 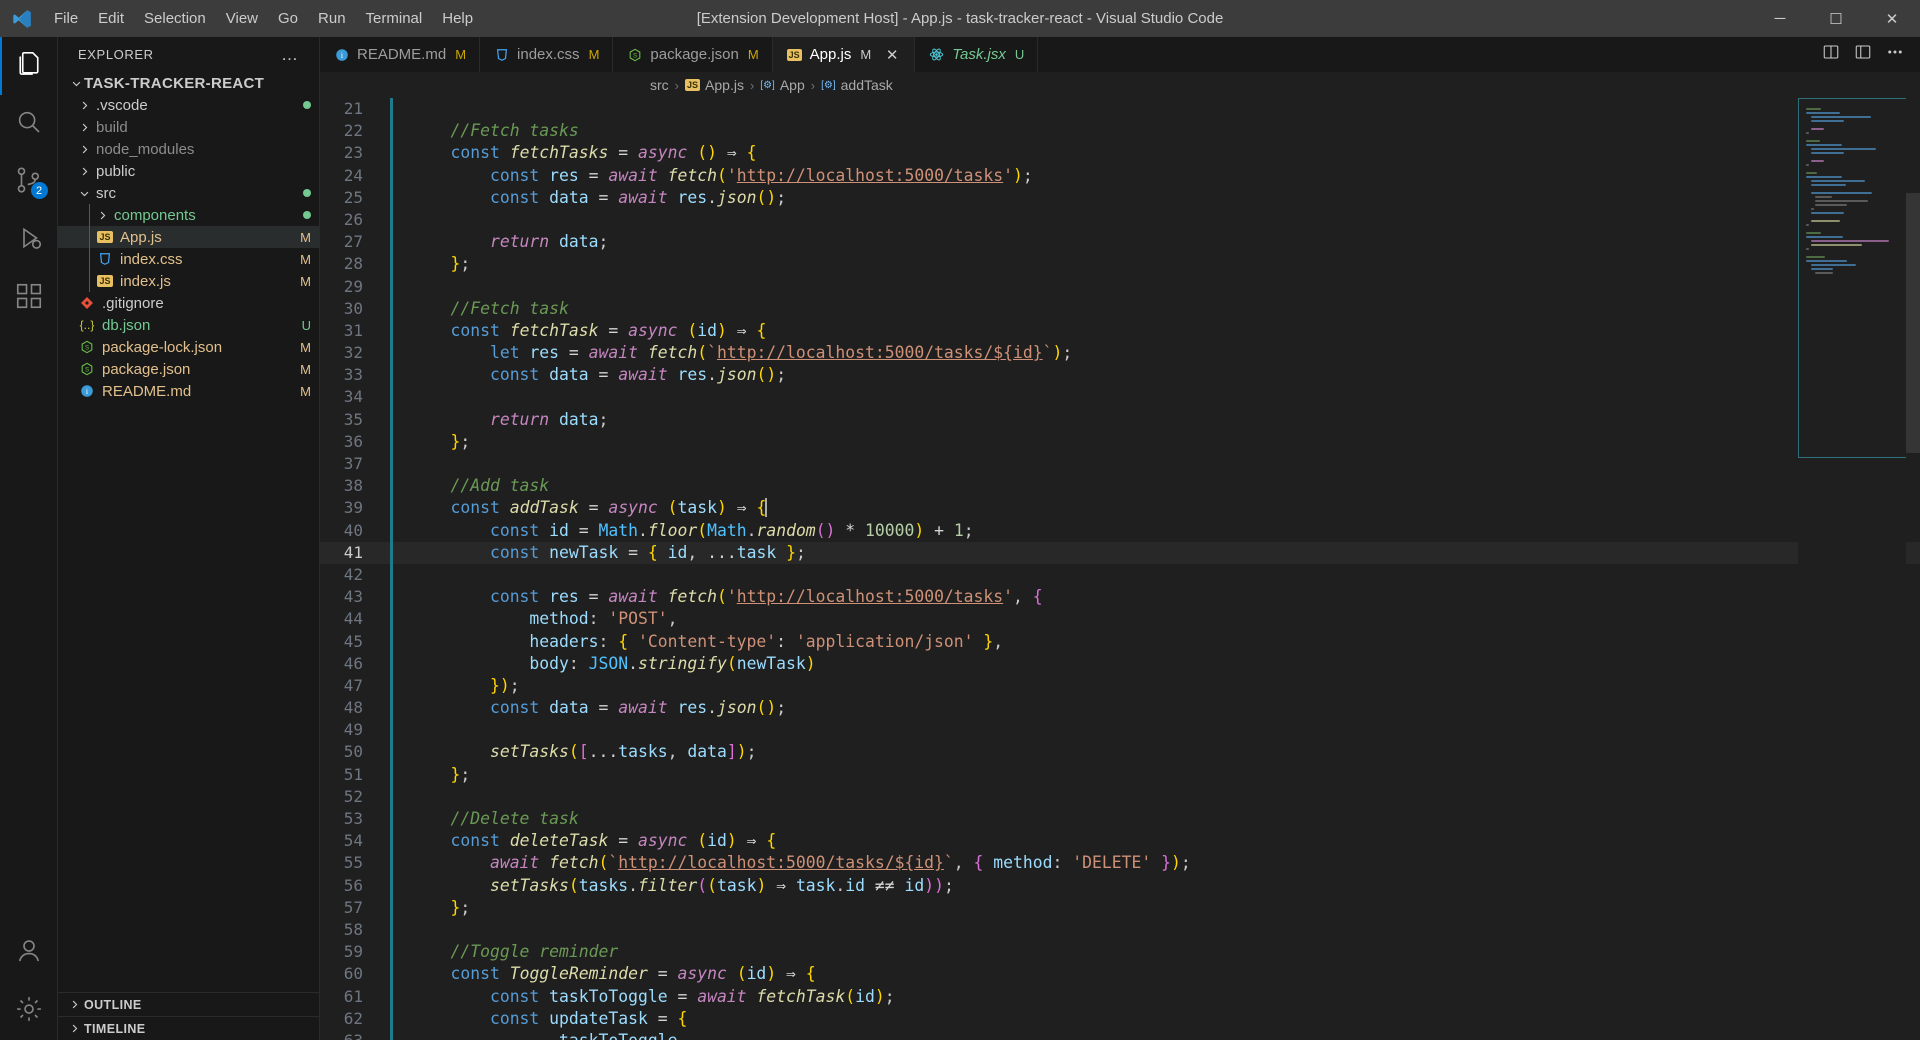 I want to click on code-line: 44 method: 'POST',, so click(x=1120, y=619).